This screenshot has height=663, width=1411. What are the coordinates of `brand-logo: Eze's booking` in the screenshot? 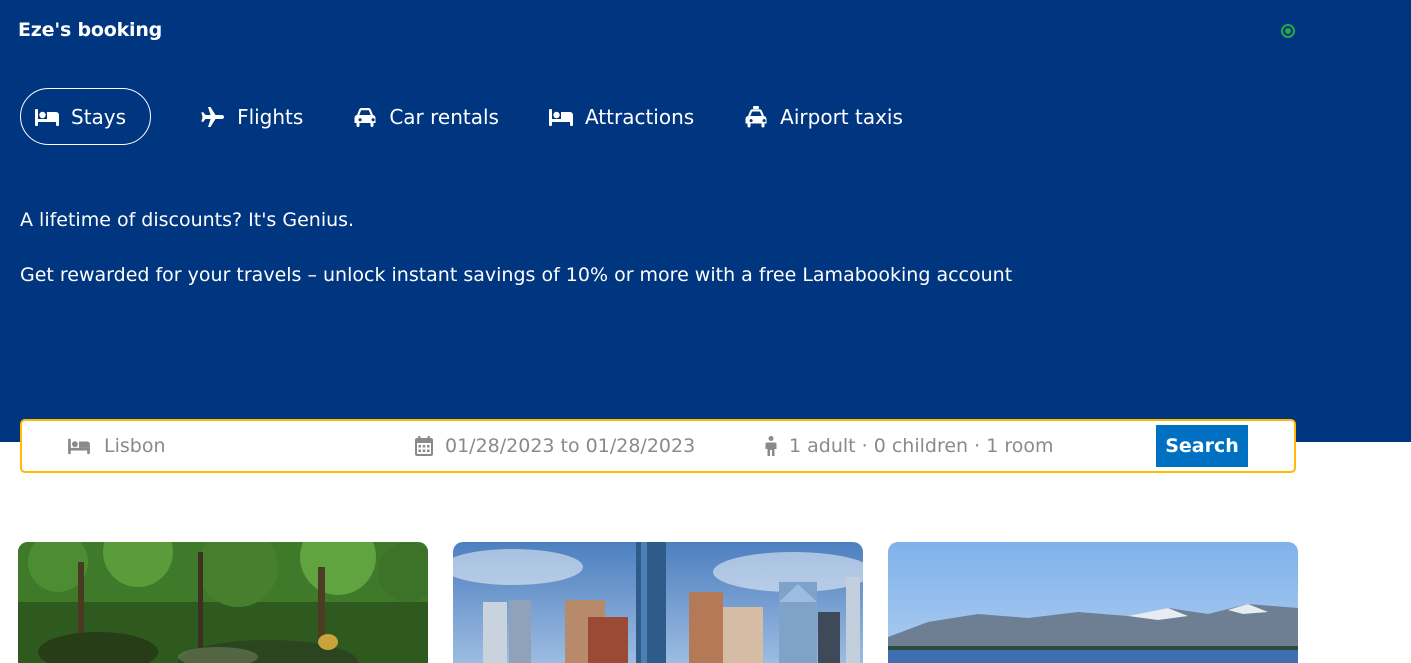 It's located at (90, 30).